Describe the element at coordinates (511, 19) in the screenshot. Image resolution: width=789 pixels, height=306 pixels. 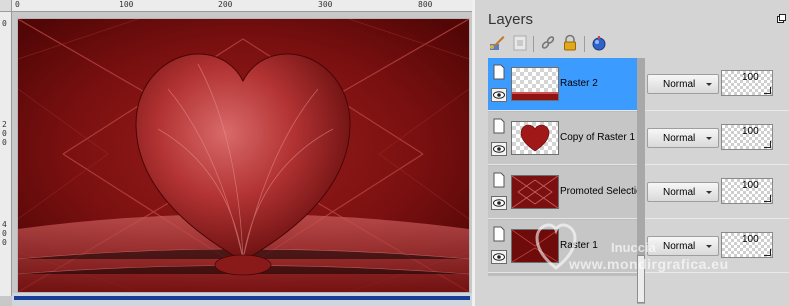
I see `panel-title: Layers` at that location.